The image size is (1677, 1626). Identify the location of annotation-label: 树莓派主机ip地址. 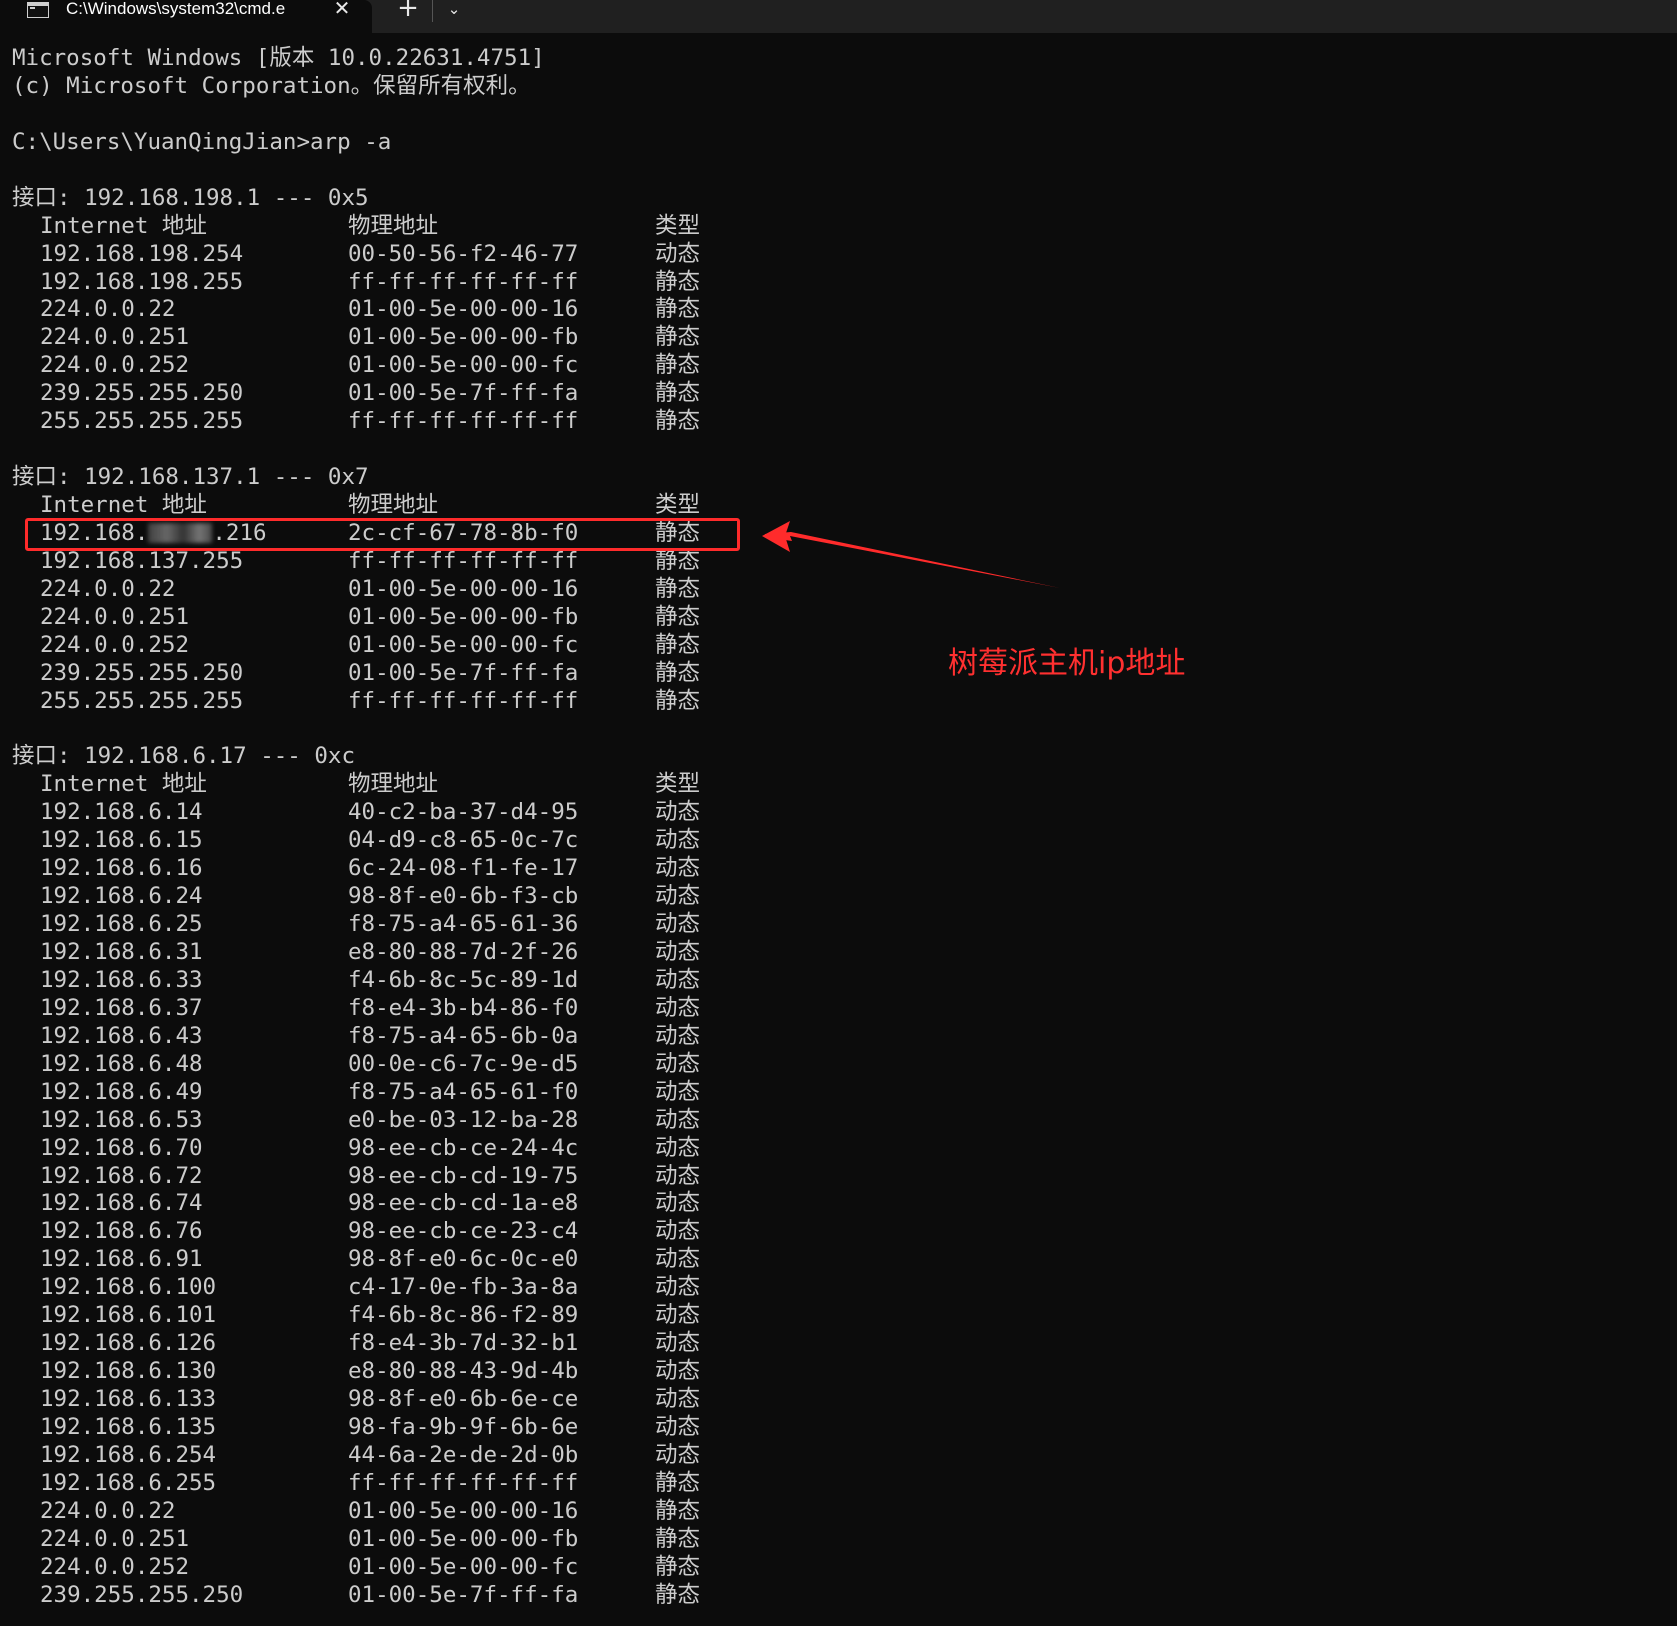
(1067, 663).